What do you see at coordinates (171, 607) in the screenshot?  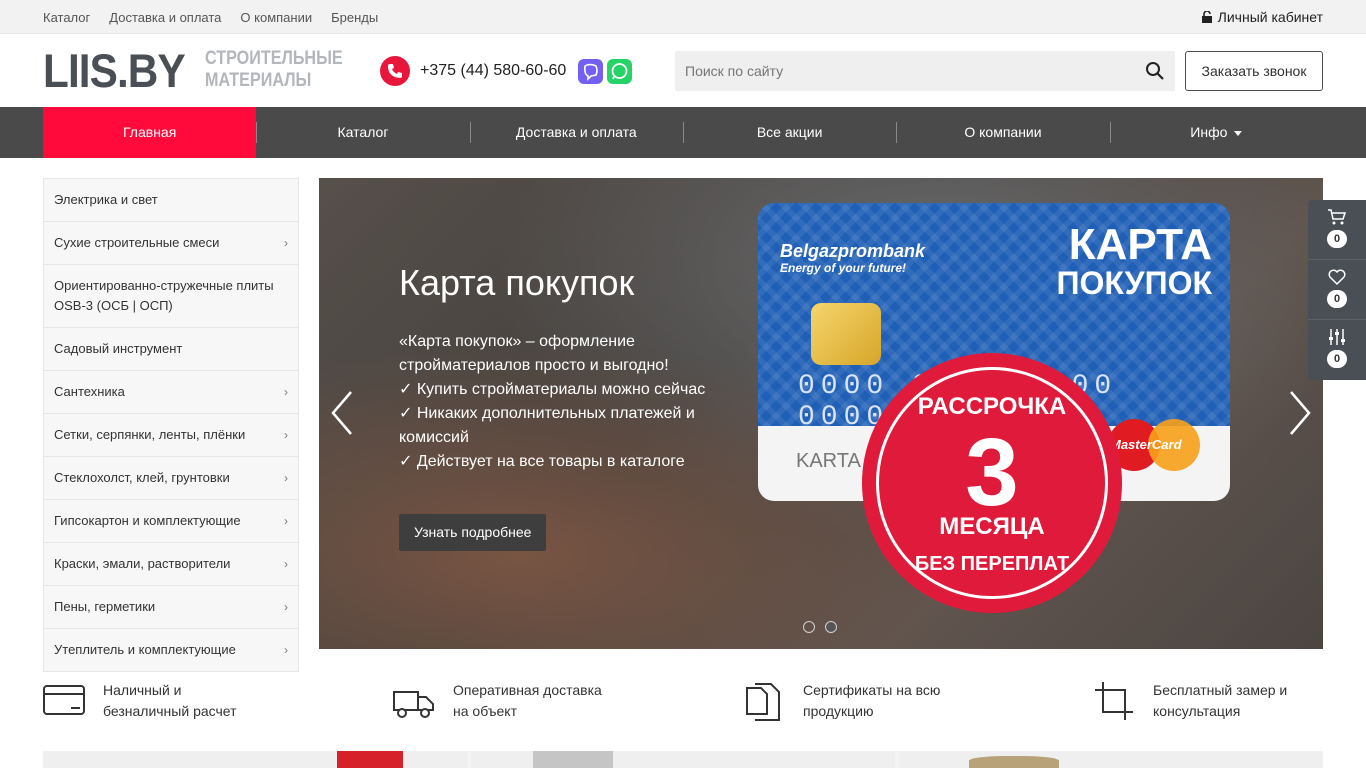 I see `category-item: Пены, герметики ›` at bounding box center [171, 607].